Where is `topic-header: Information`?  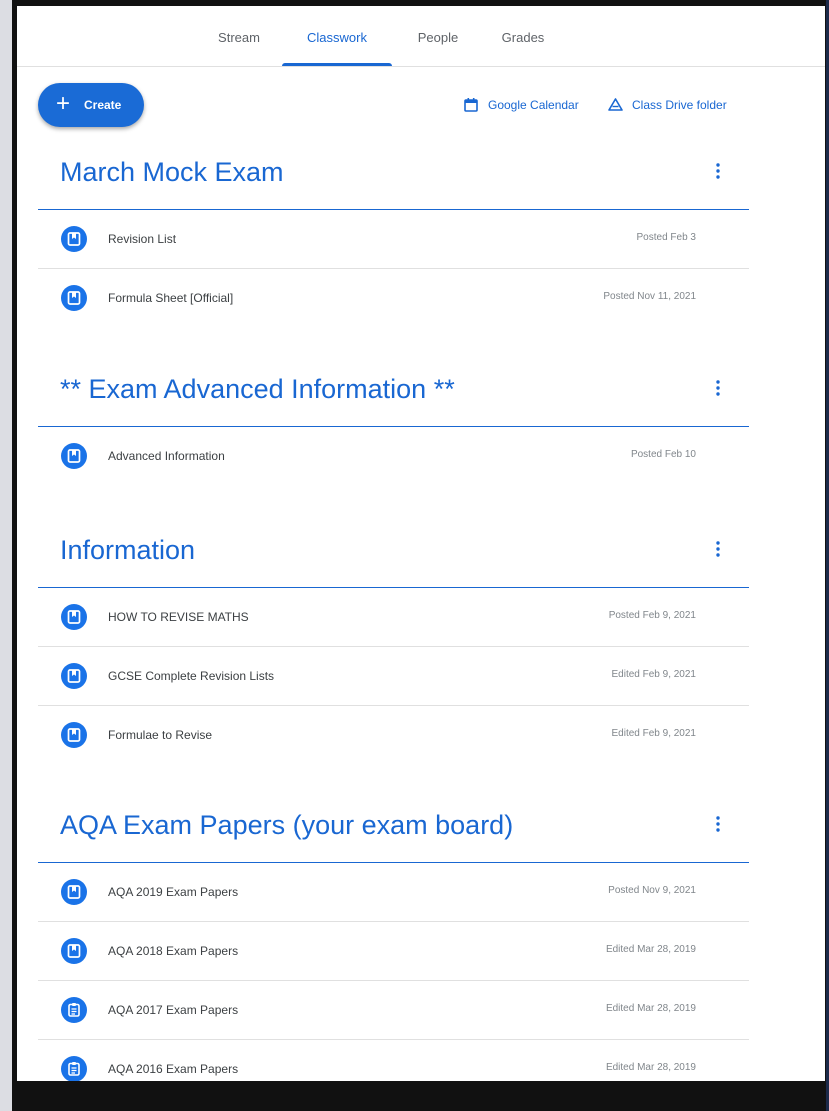 topic-header: Information is located at coordinates (393, 557).